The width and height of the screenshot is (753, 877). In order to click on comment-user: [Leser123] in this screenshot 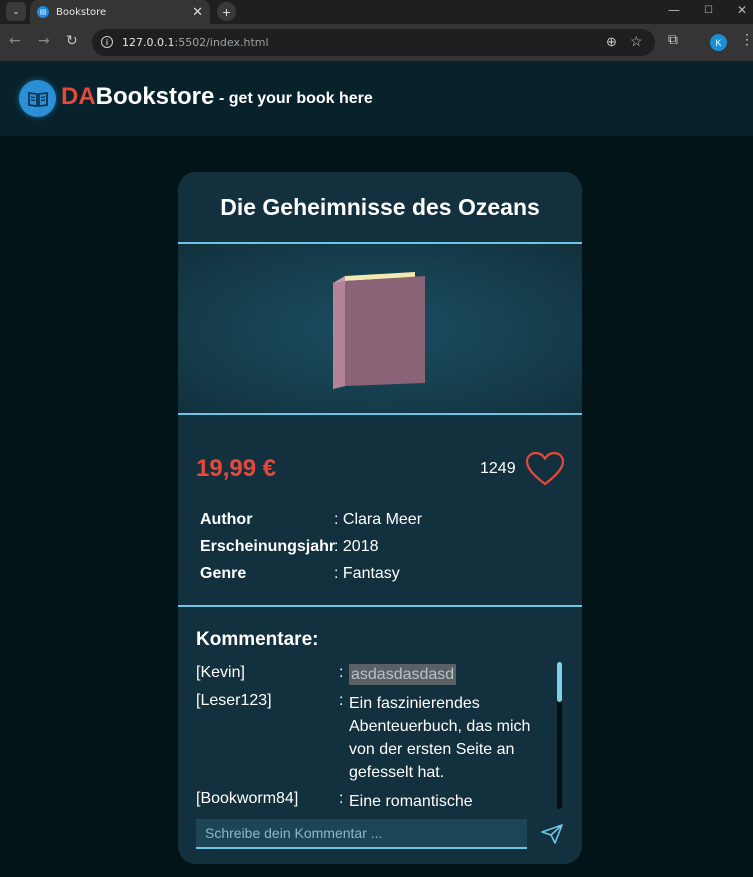, I will do `click(234, 700)`.